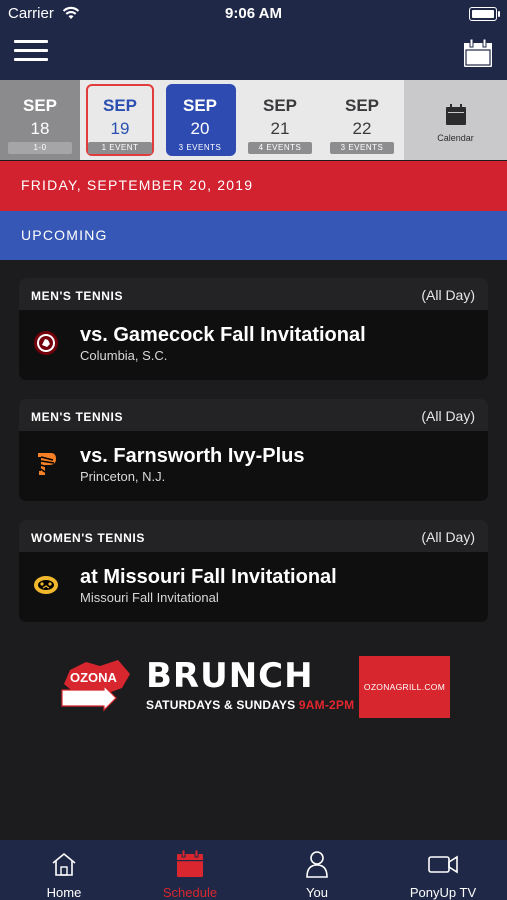 This screenshot has width=507, height=900. Describe the element at coordinates (443, 864) in the screenshot. I see `video-icon` at that location.